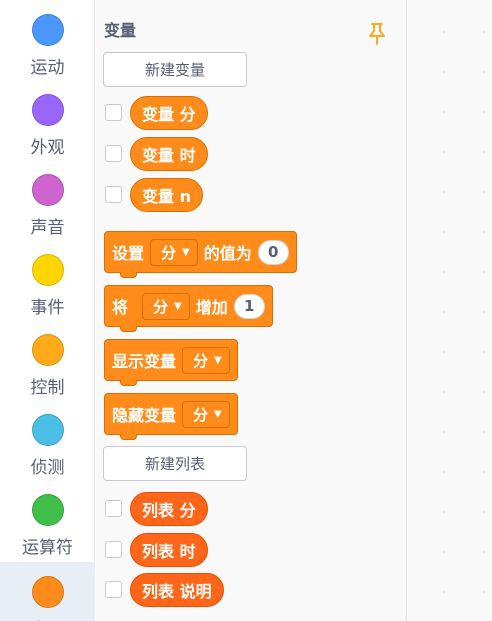 Image resolution: width=492 pixels, height=621 pixels. What do you see at coordinates (169, 550) in the screenshot?
I see `list-reporter: 列表 时` at bounding box center [169, 550].